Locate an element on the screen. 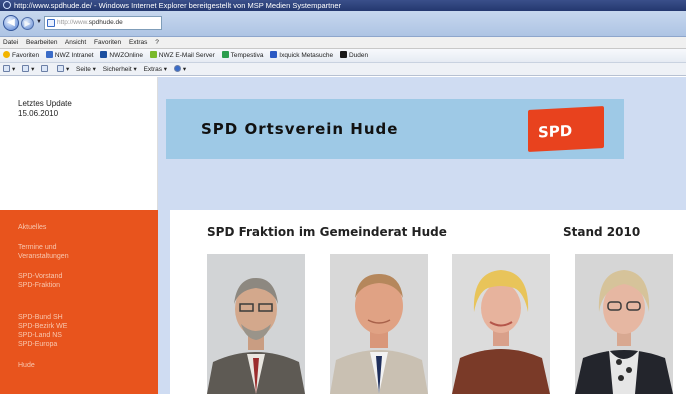 This screenshot has height=394, width=686. help-icon is located at coordinates (177, 68).